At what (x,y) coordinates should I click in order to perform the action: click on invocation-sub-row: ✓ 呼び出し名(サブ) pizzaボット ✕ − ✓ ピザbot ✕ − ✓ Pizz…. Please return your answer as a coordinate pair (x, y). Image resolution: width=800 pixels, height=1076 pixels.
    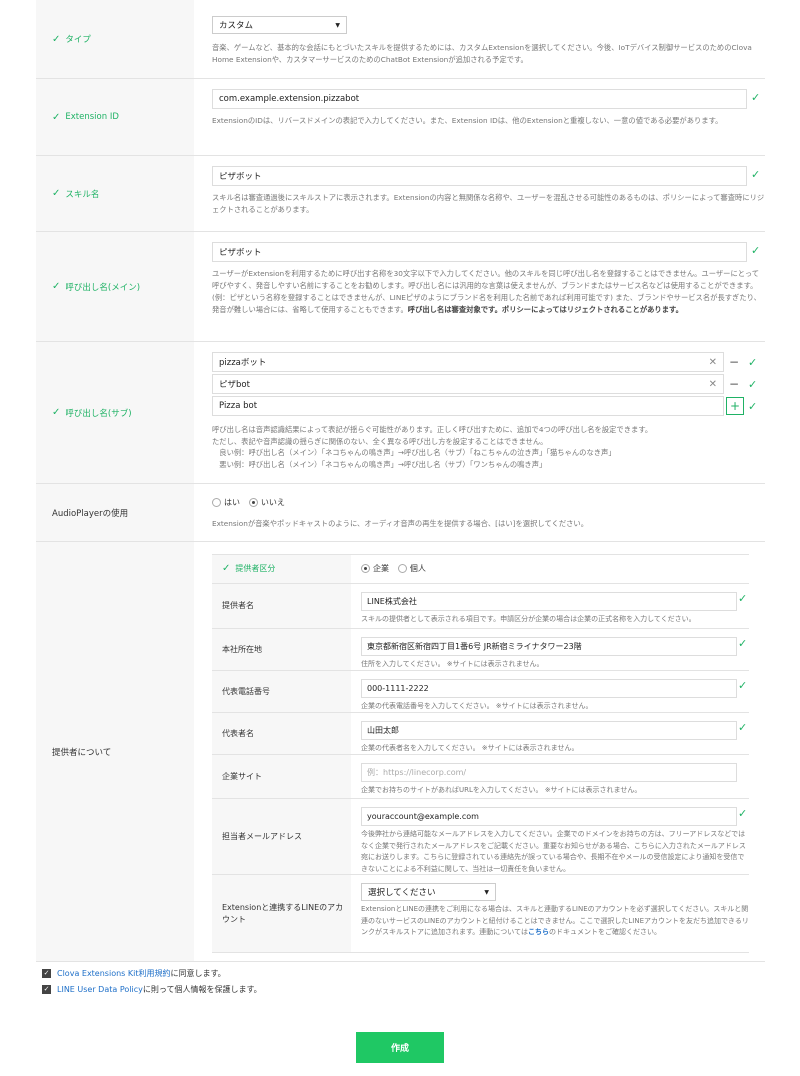
    Looking at the image, I should click on (400, 413).